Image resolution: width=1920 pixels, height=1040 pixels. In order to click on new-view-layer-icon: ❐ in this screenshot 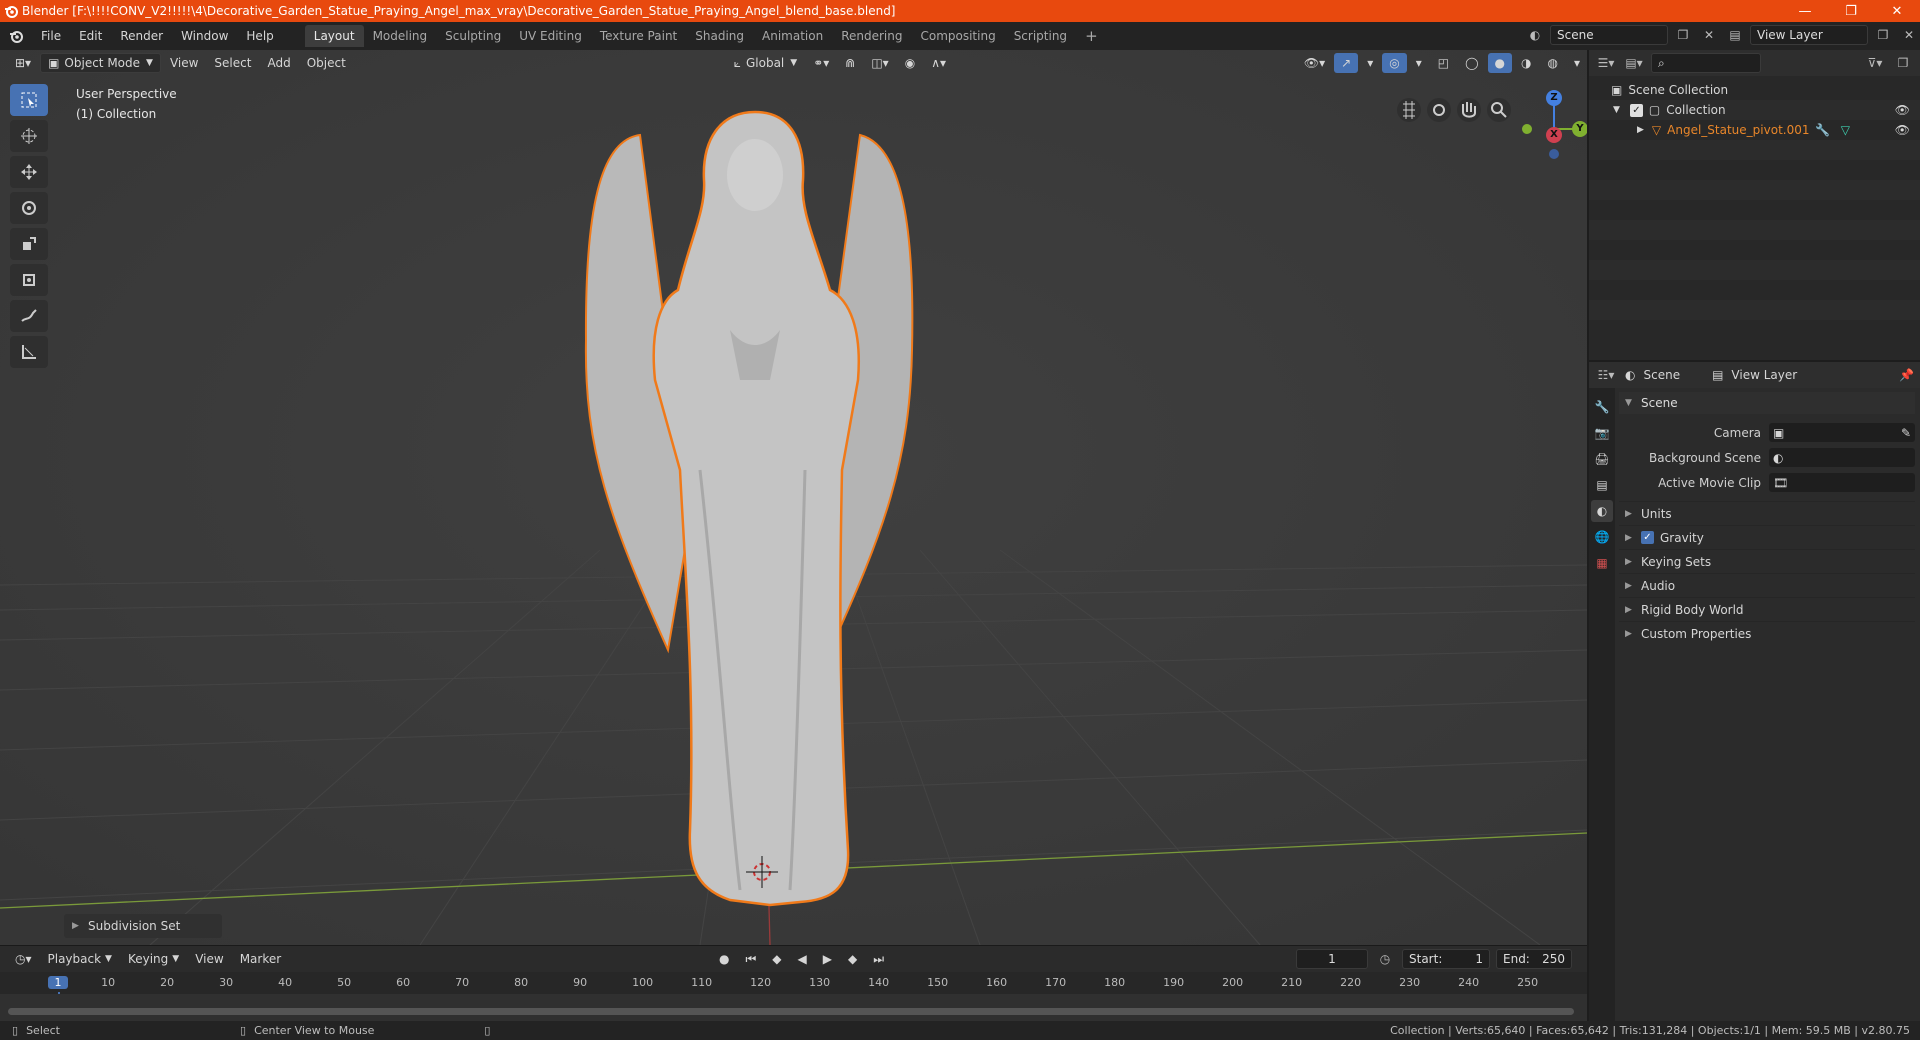, I will do `click(1883, 35)`.